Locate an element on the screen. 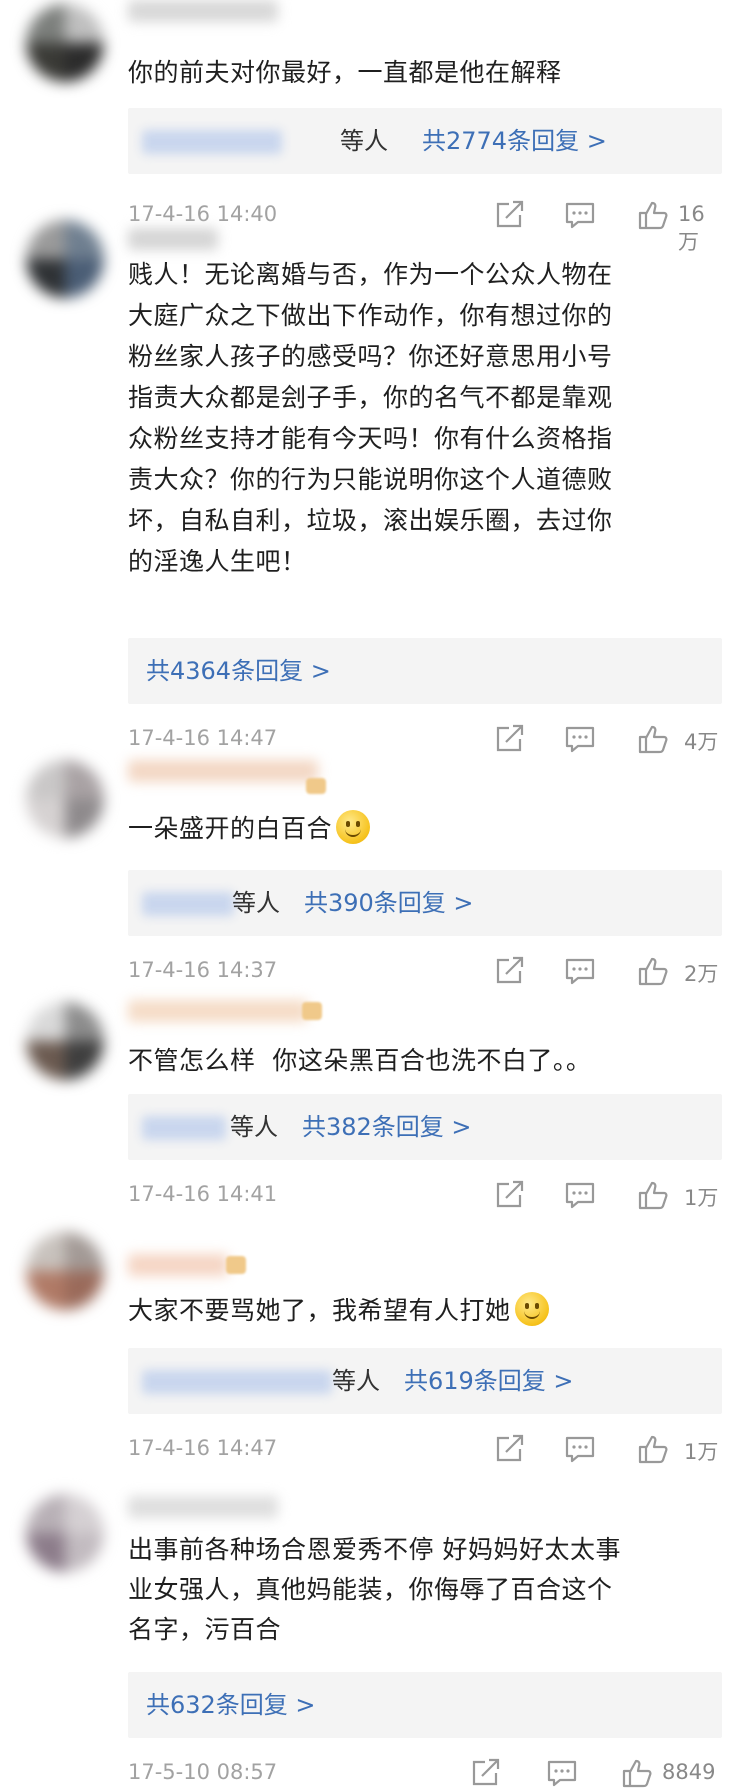 The width and height of the screenshot is (750, 1792). reply-summary: 共4364条回复 > is located at coordinates (425, 671).